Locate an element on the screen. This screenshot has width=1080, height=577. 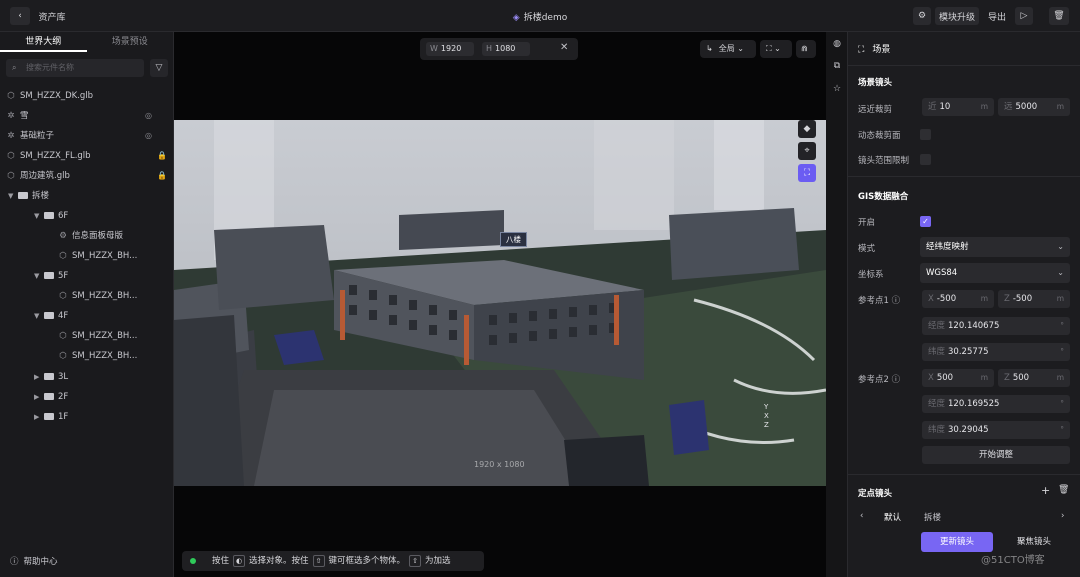
focus-camera-button: 聚焦镜头 is located at coordinates (1034, 542).